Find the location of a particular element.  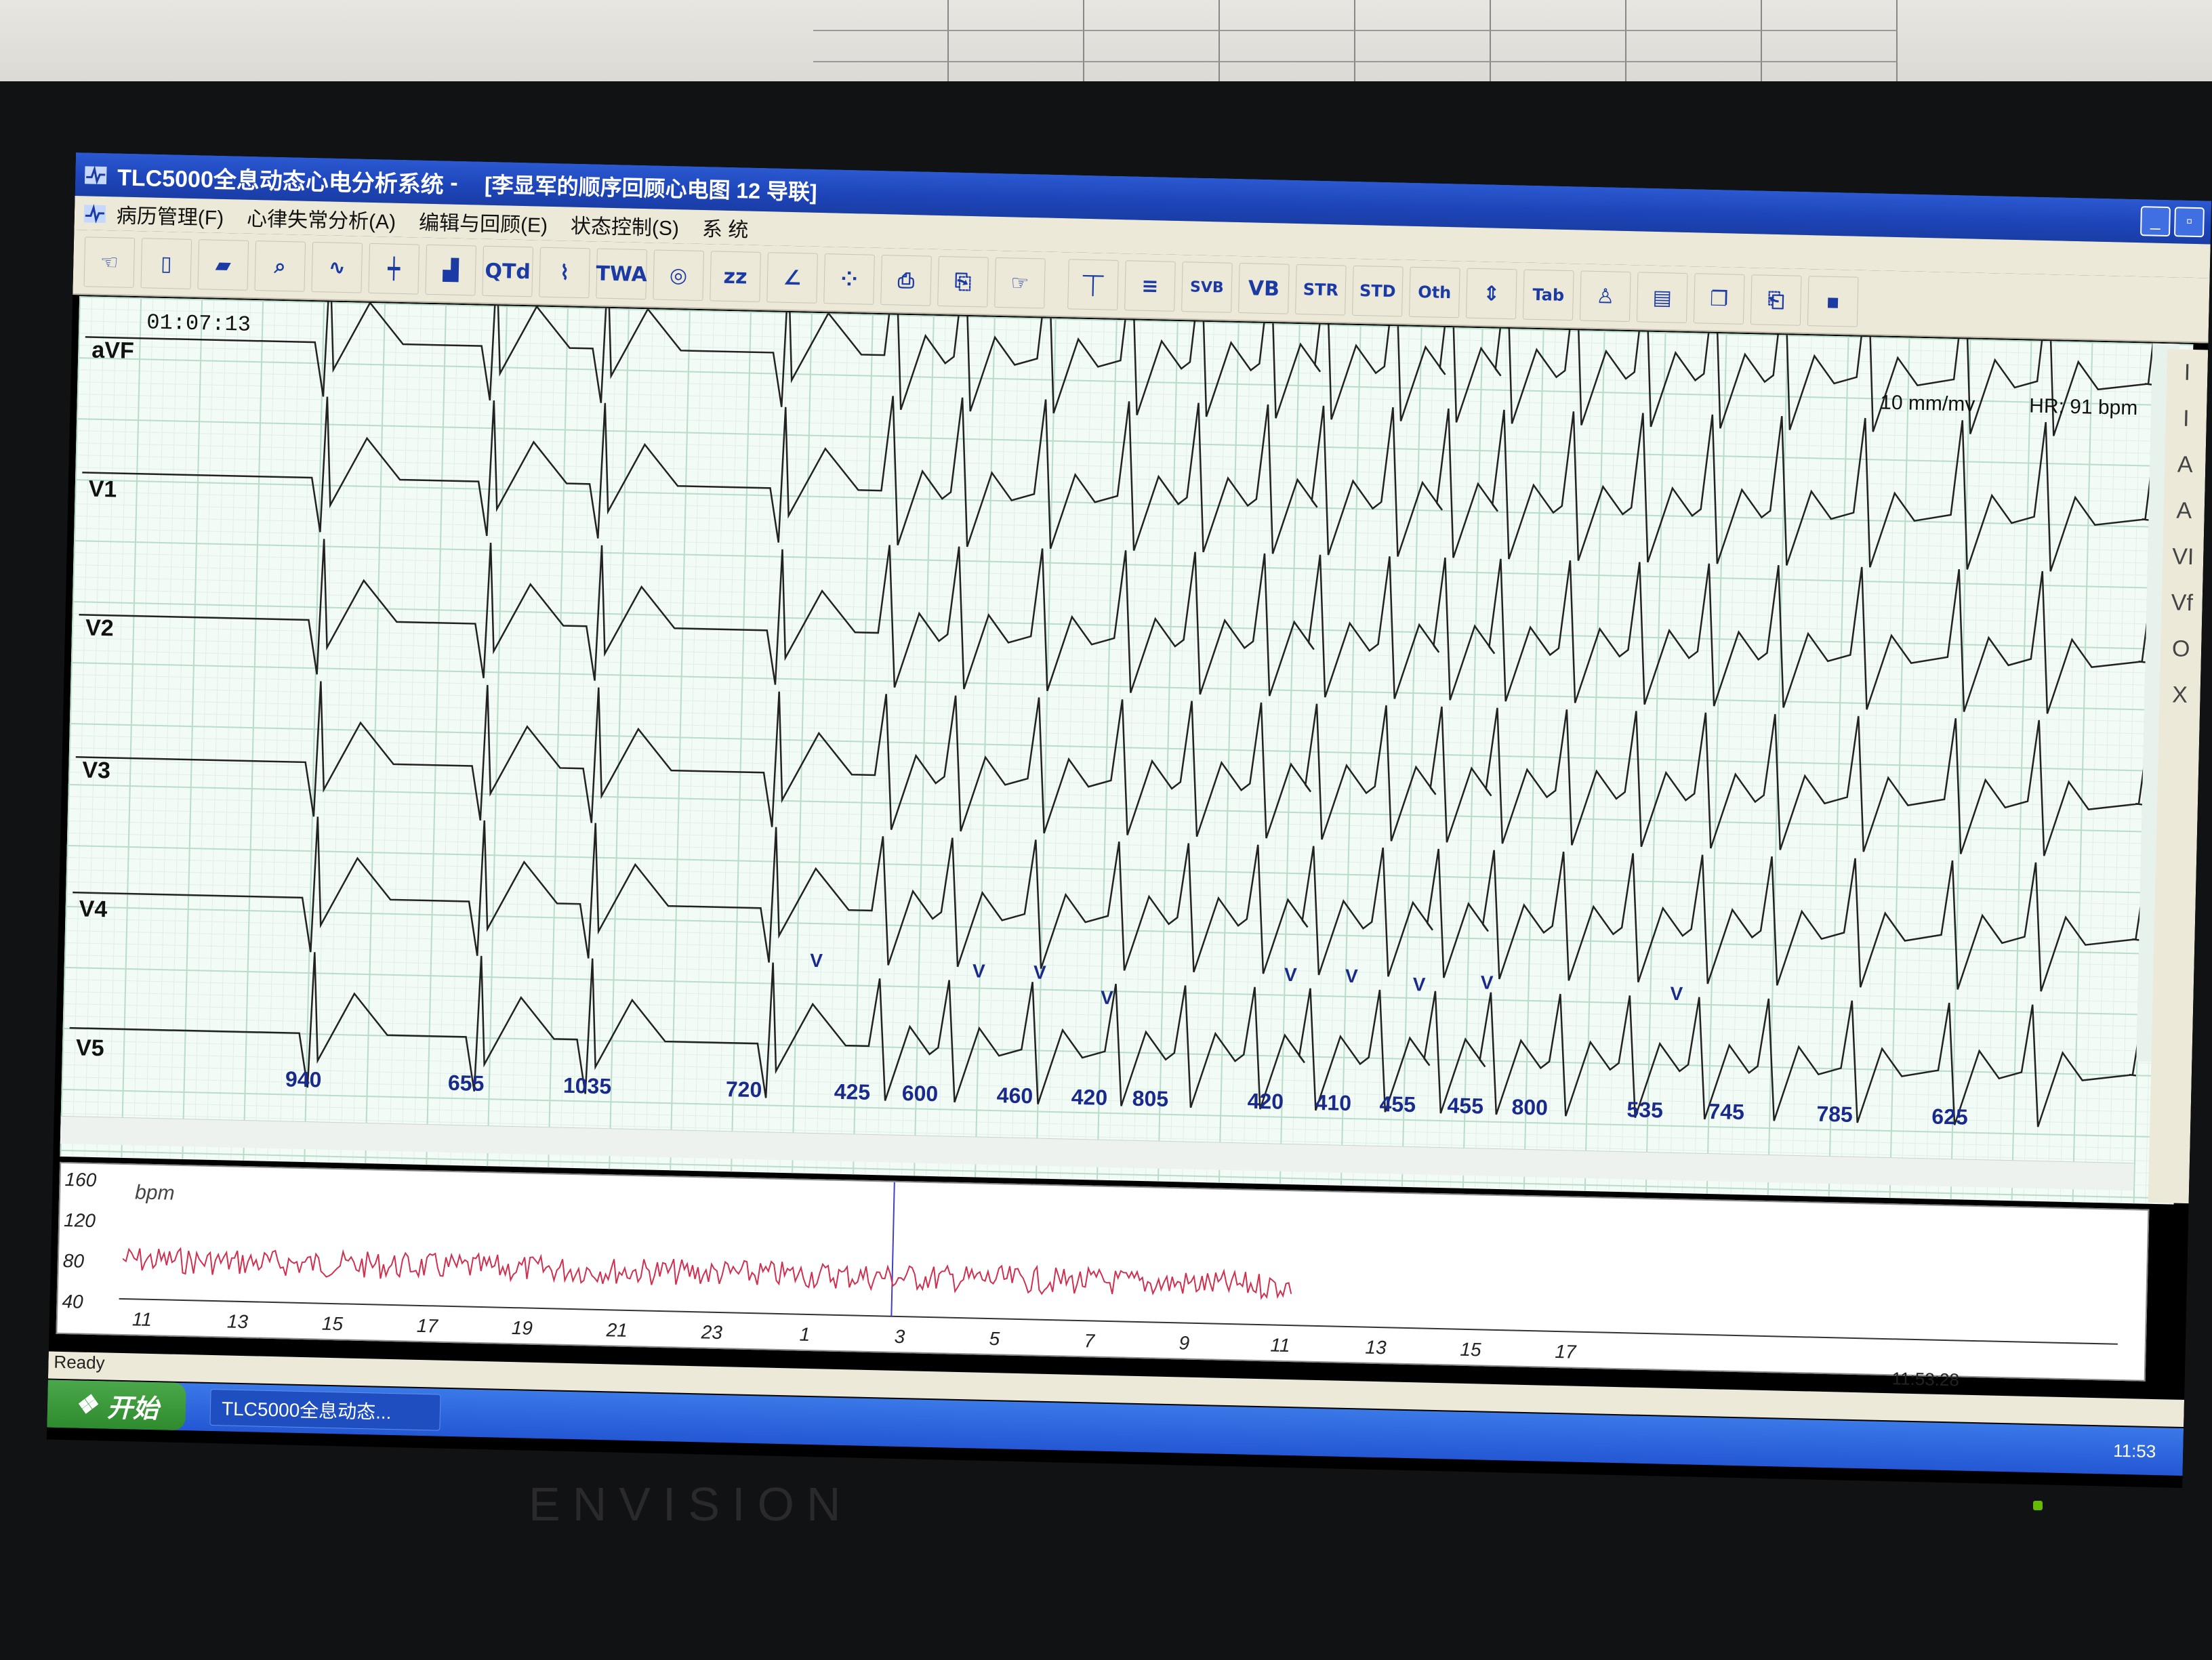

menu-edit-review: 编辑与回顾(E) is located at coordinates (483, 222).